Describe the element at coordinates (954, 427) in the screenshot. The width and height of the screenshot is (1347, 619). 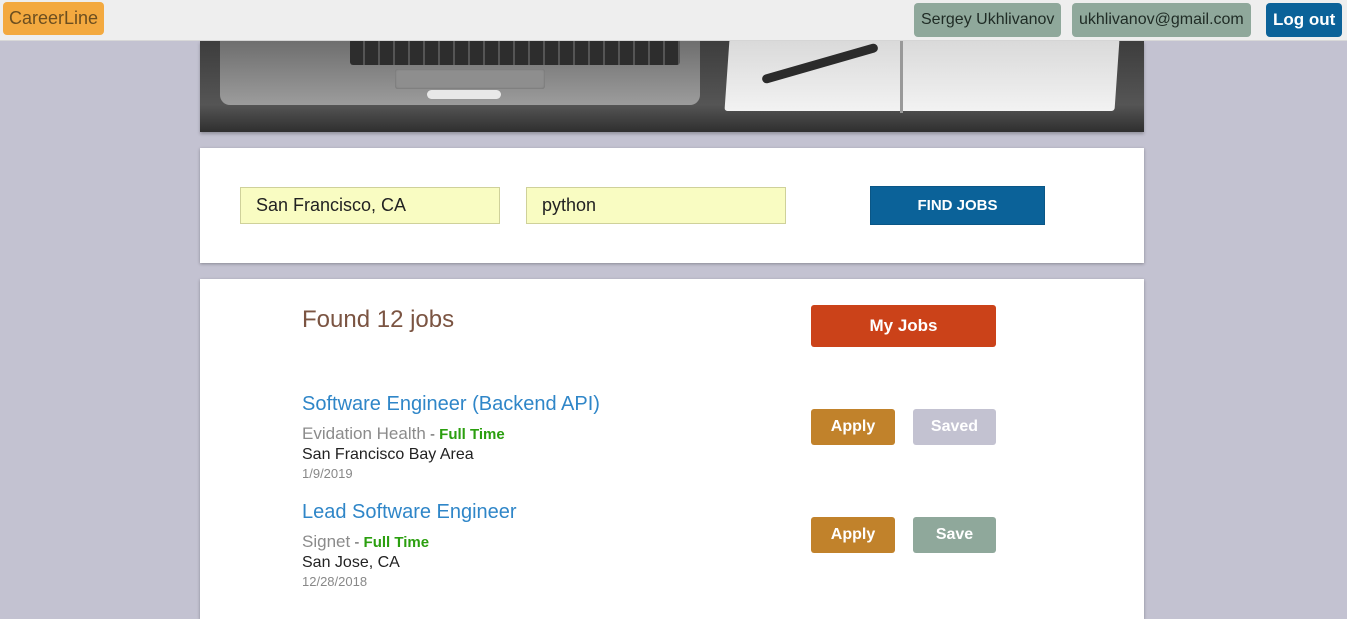
I see `saved-button: Saved` at that location.